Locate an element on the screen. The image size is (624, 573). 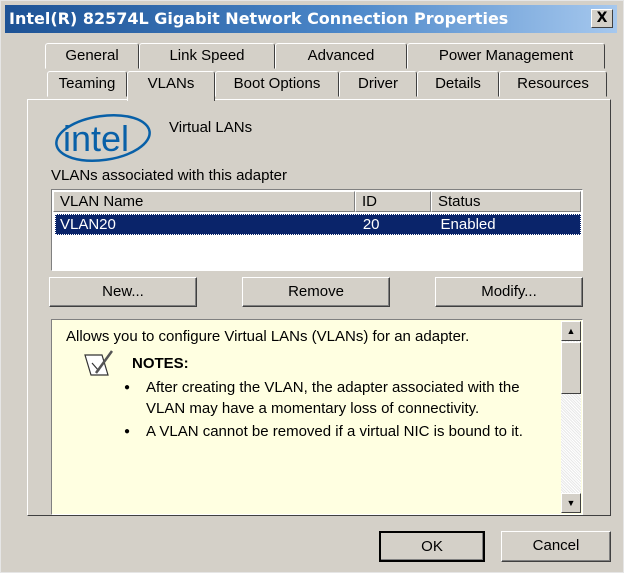
notepad-pencil-icon is located at coordinates (99, 363).